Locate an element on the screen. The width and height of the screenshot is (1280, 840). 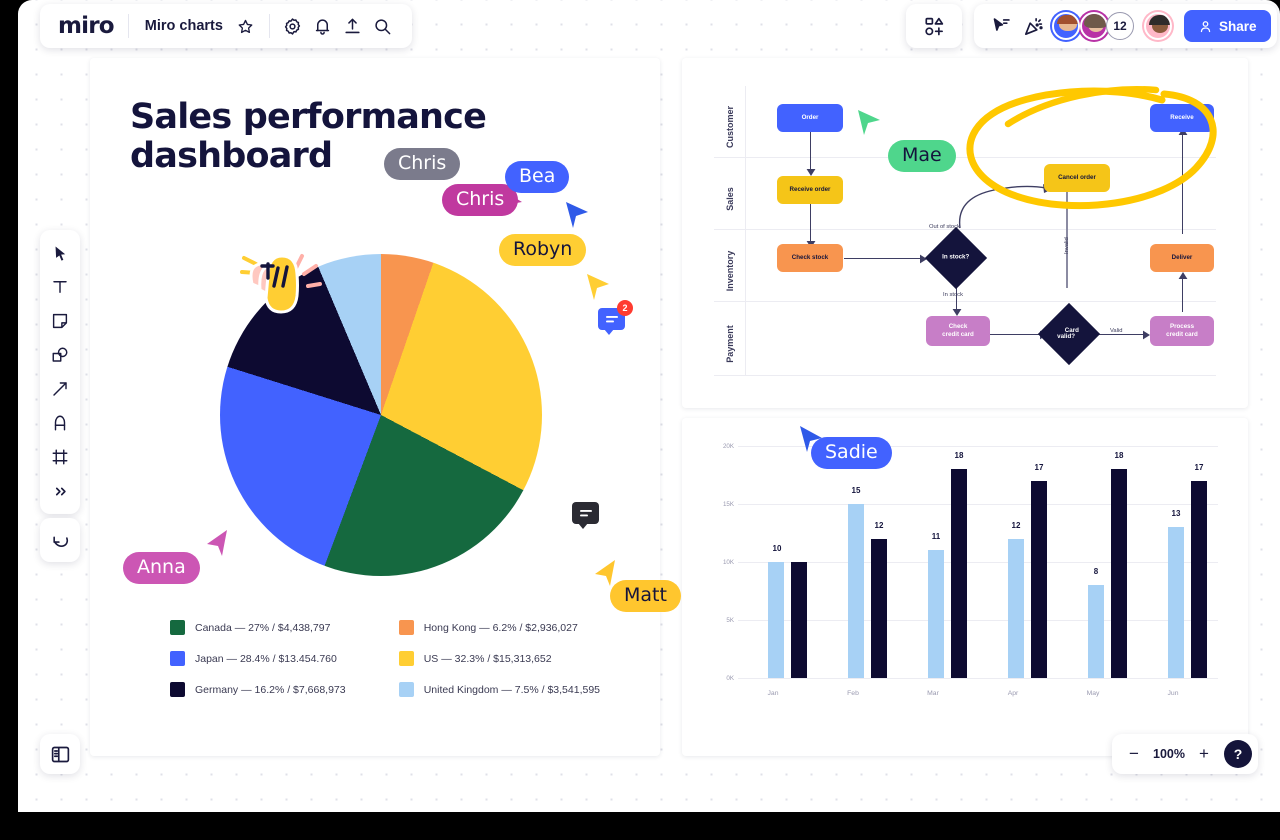
comment-bubble-blue: 2 is located at coordinates (615, 317).